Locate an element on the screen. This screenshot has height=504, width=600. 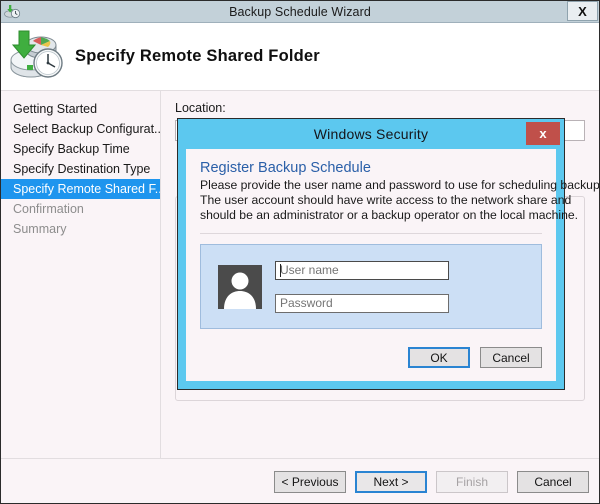
sidebar-item-specify-backup-time: Specify Backup Time is located at coordinates (80, 149).